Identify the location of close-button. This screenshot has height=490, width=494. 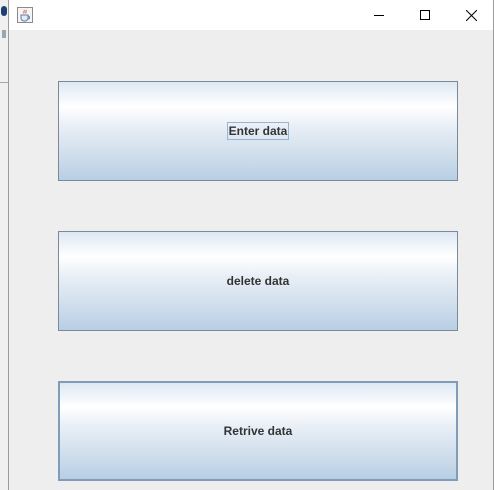
(471, 15).